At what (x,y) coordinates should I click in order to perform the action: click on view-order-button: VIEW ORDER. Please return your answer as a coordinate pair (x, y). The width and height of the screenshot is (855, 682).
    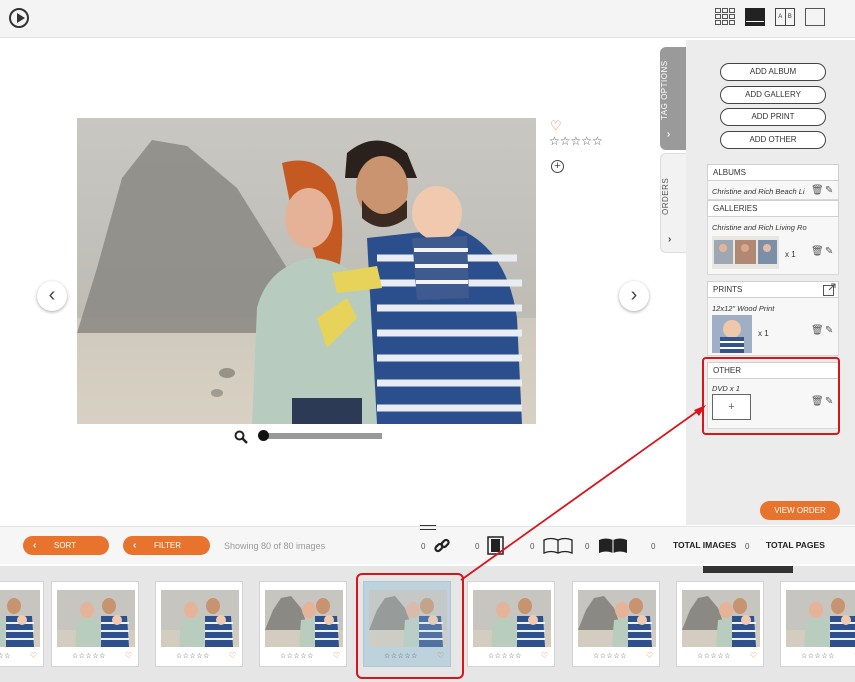
    Looking at the image, I should click on (800, 510).